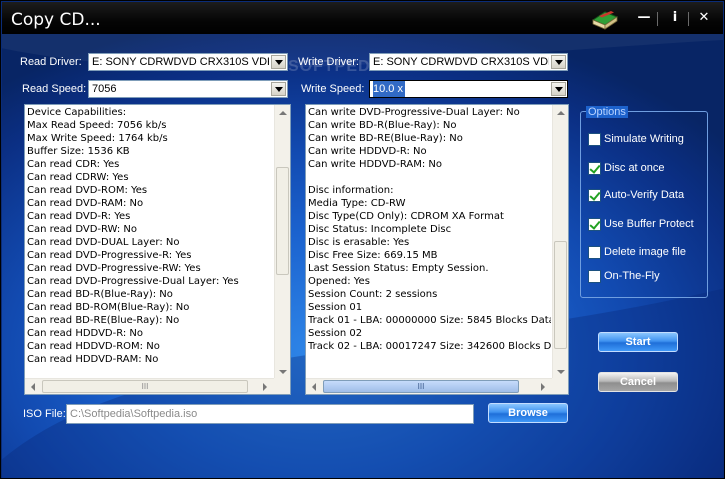 The width and height of the screenshot is (725, 479). I want to click on list-item: Can write HDDVD-RAM: No, so click(375, 164).